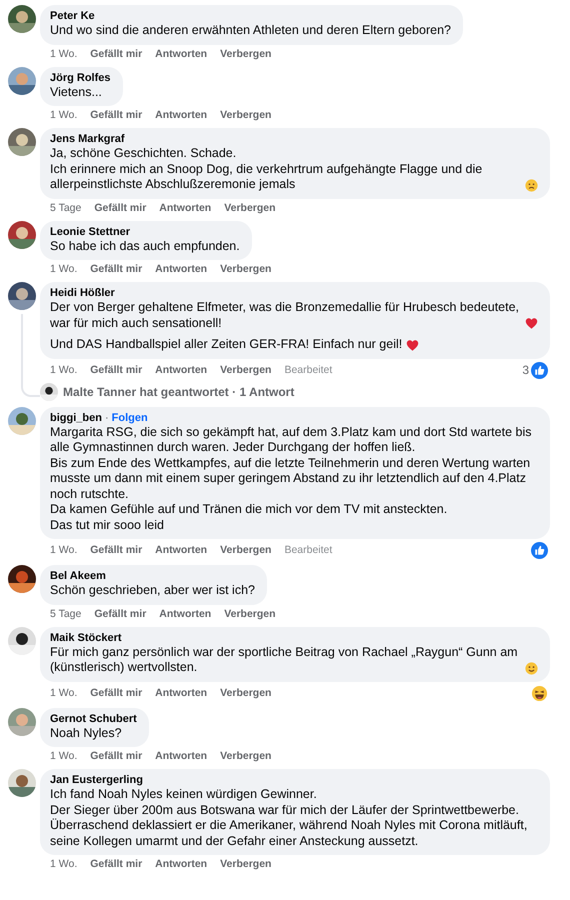 This screenshot has height=900, width=570. What do you see at coordinates (96, 780) in the screenshot?
I see `author-name: Jan Eustergerling` at bounding box center [96, 780].